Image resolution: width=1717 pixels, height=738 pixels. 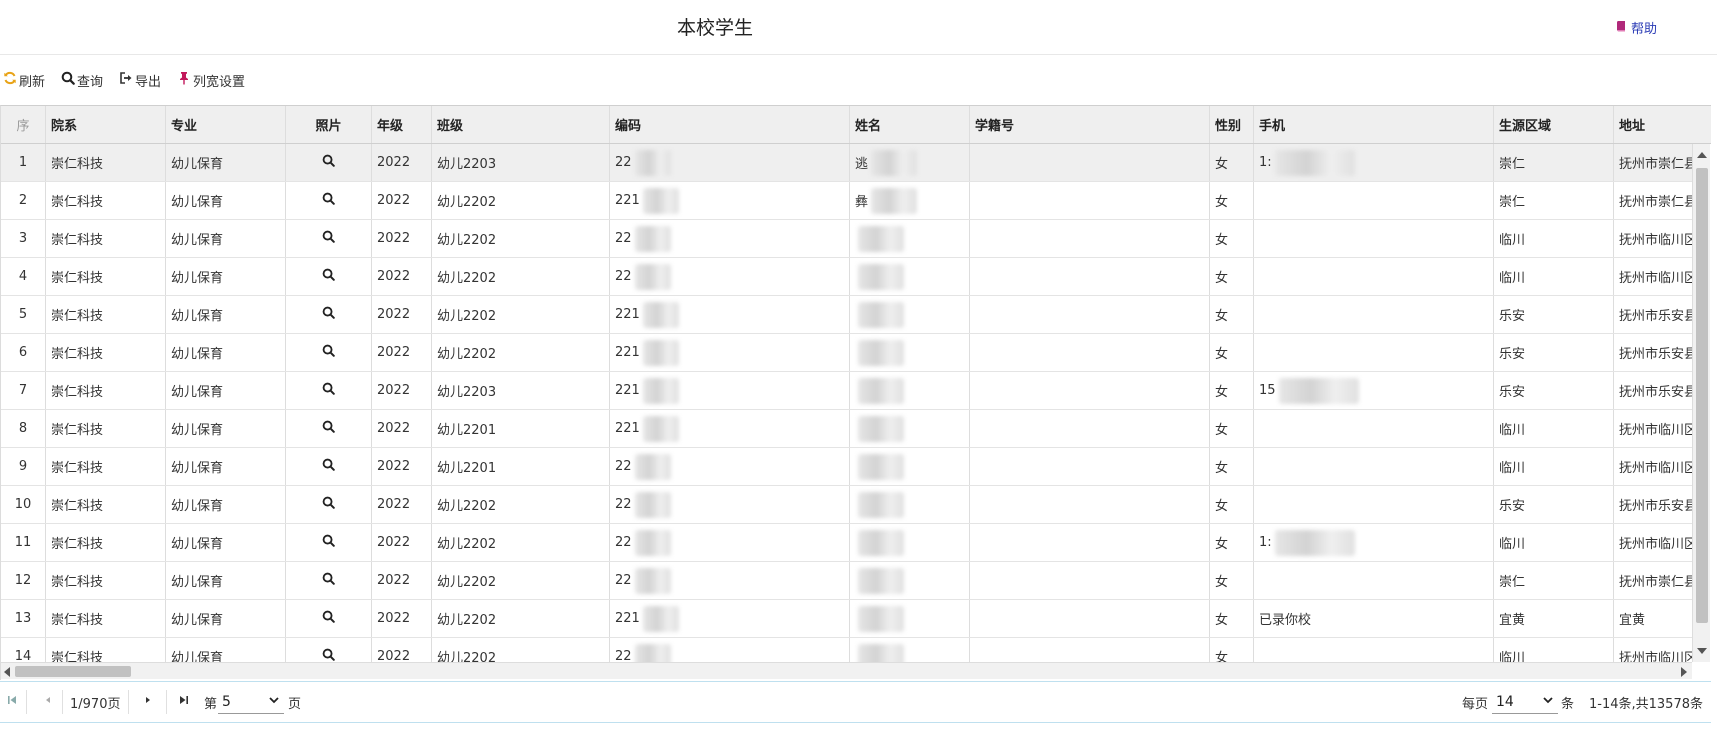 I want to click on col-student-no-header: 学籍号, so click(x=1090, y=124).